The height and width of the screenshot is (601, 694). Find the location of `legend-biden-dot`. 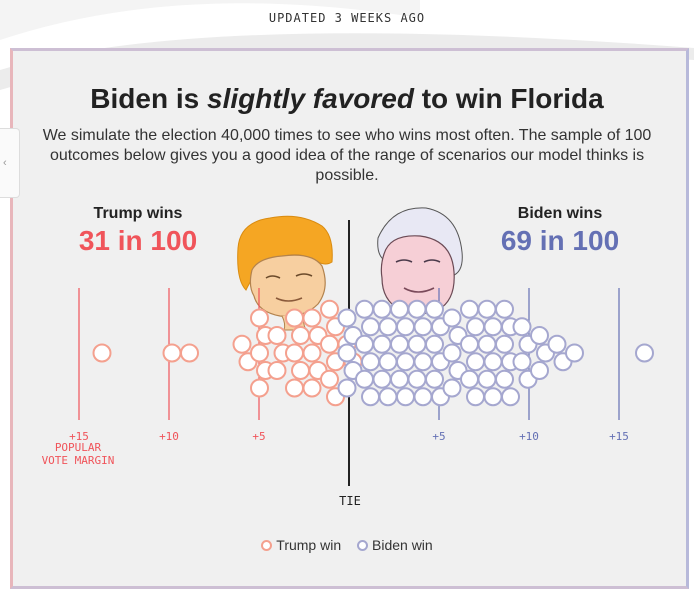

legend-biden-dot is located at coordinates (362, 545).